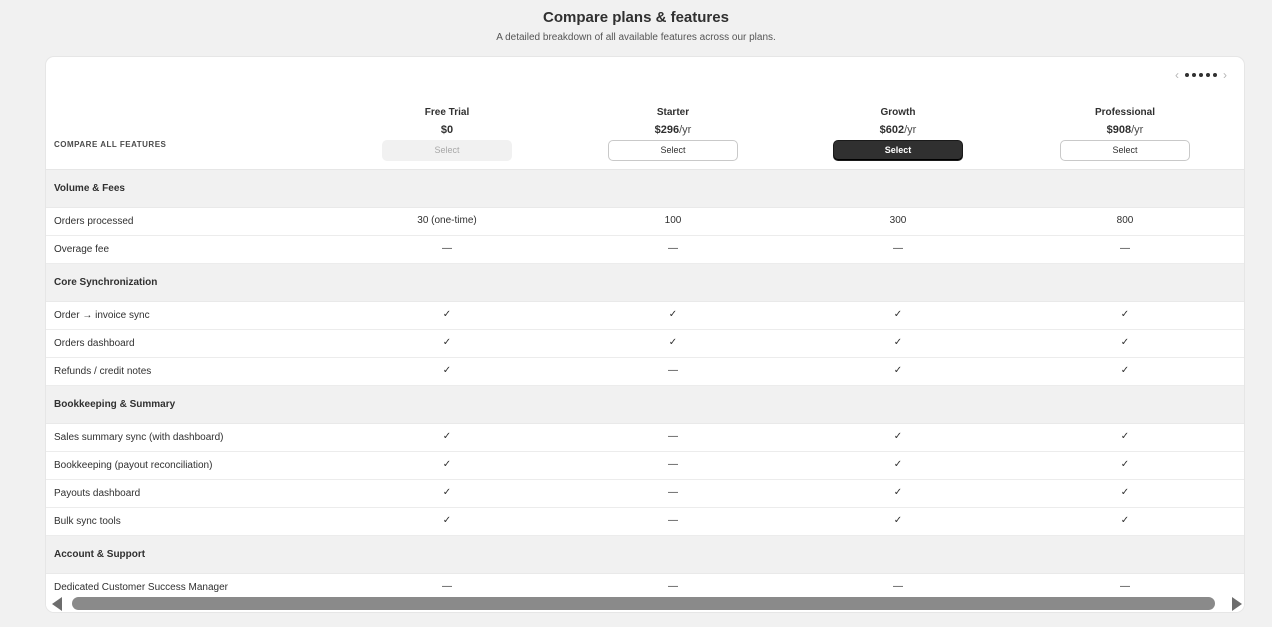  I want to click on horizontal-scrollbar, so click(645, 603).